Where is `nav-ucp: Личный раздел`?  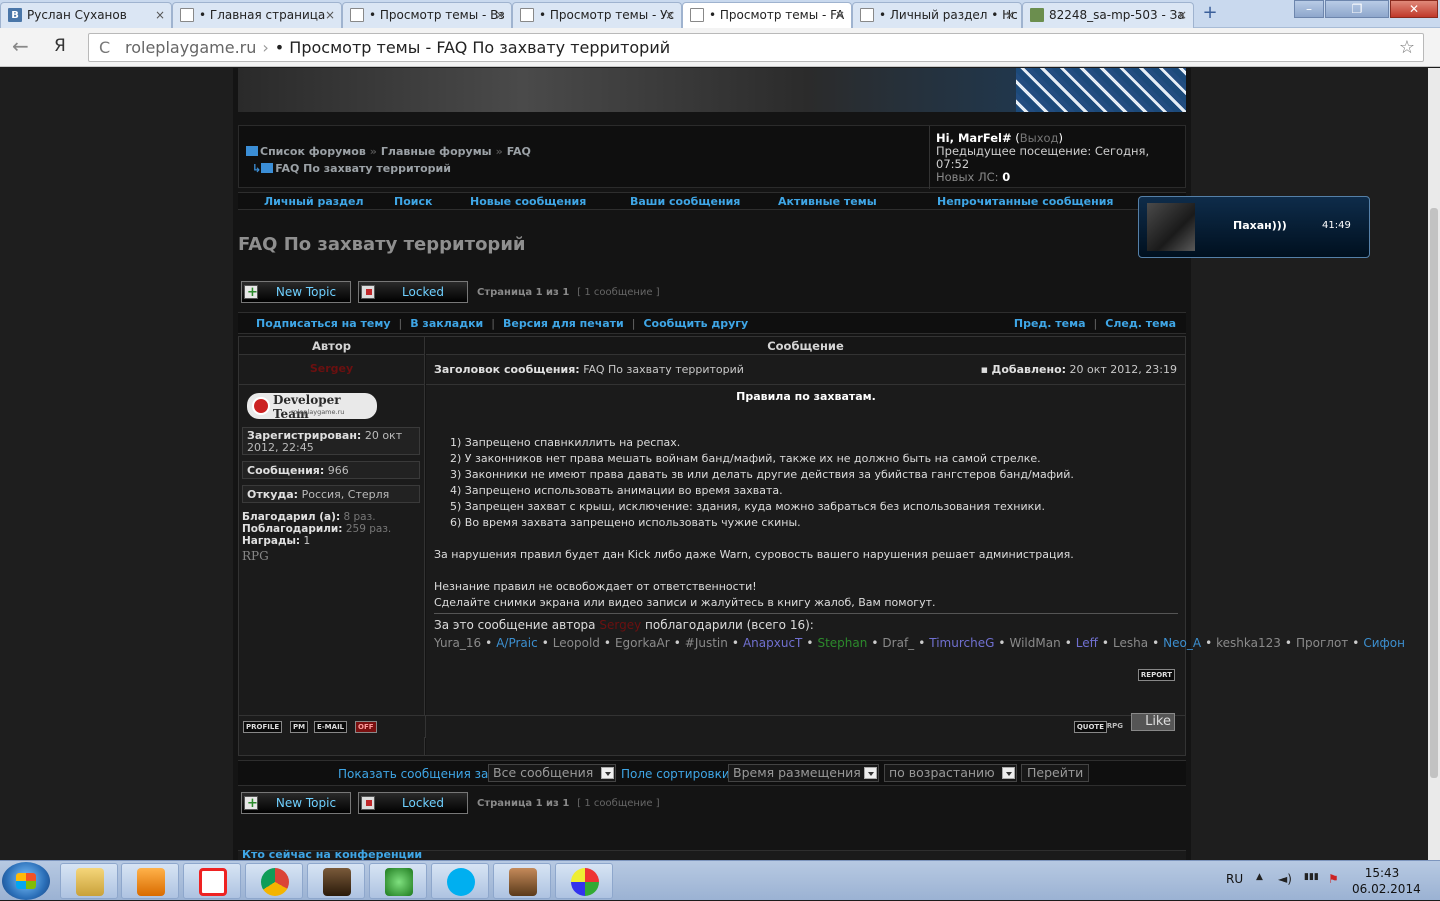
nav-ucp: Личный раздел is located at coordinates (314, 201).